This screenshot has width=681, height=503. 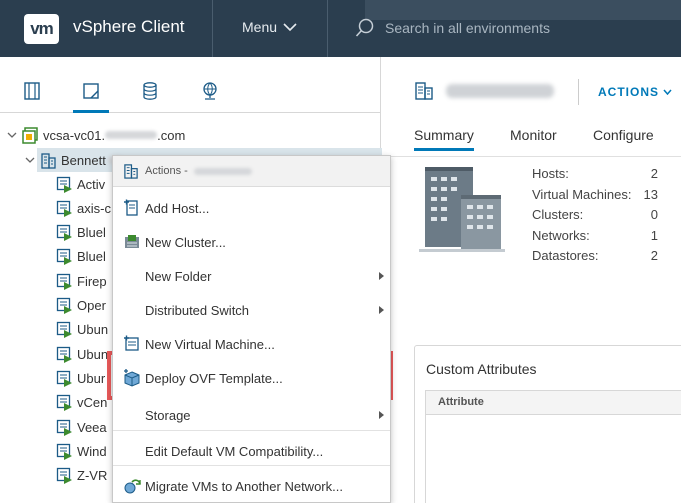 I want to click on tree-node-vm: Oper, so click(x=81, y=306).